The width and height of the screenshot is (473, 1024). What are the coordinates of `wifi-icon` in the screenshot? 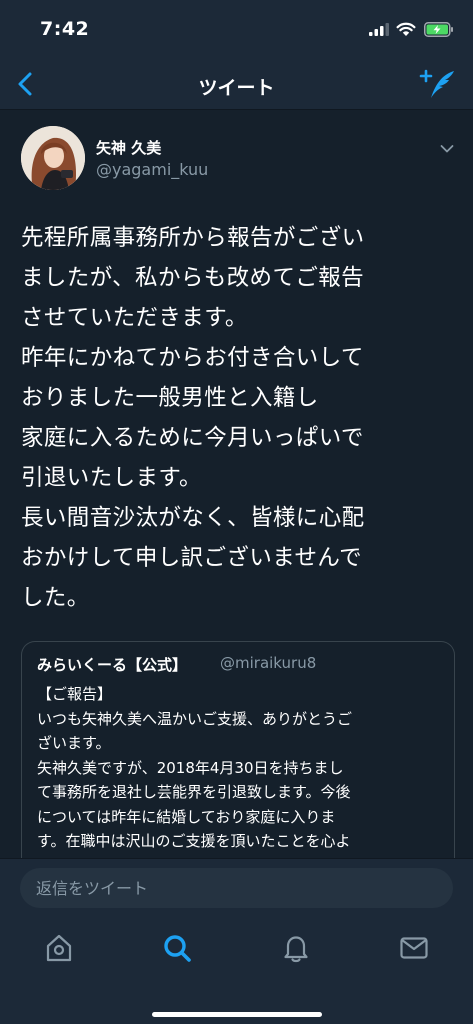 It's located at (406, 29).